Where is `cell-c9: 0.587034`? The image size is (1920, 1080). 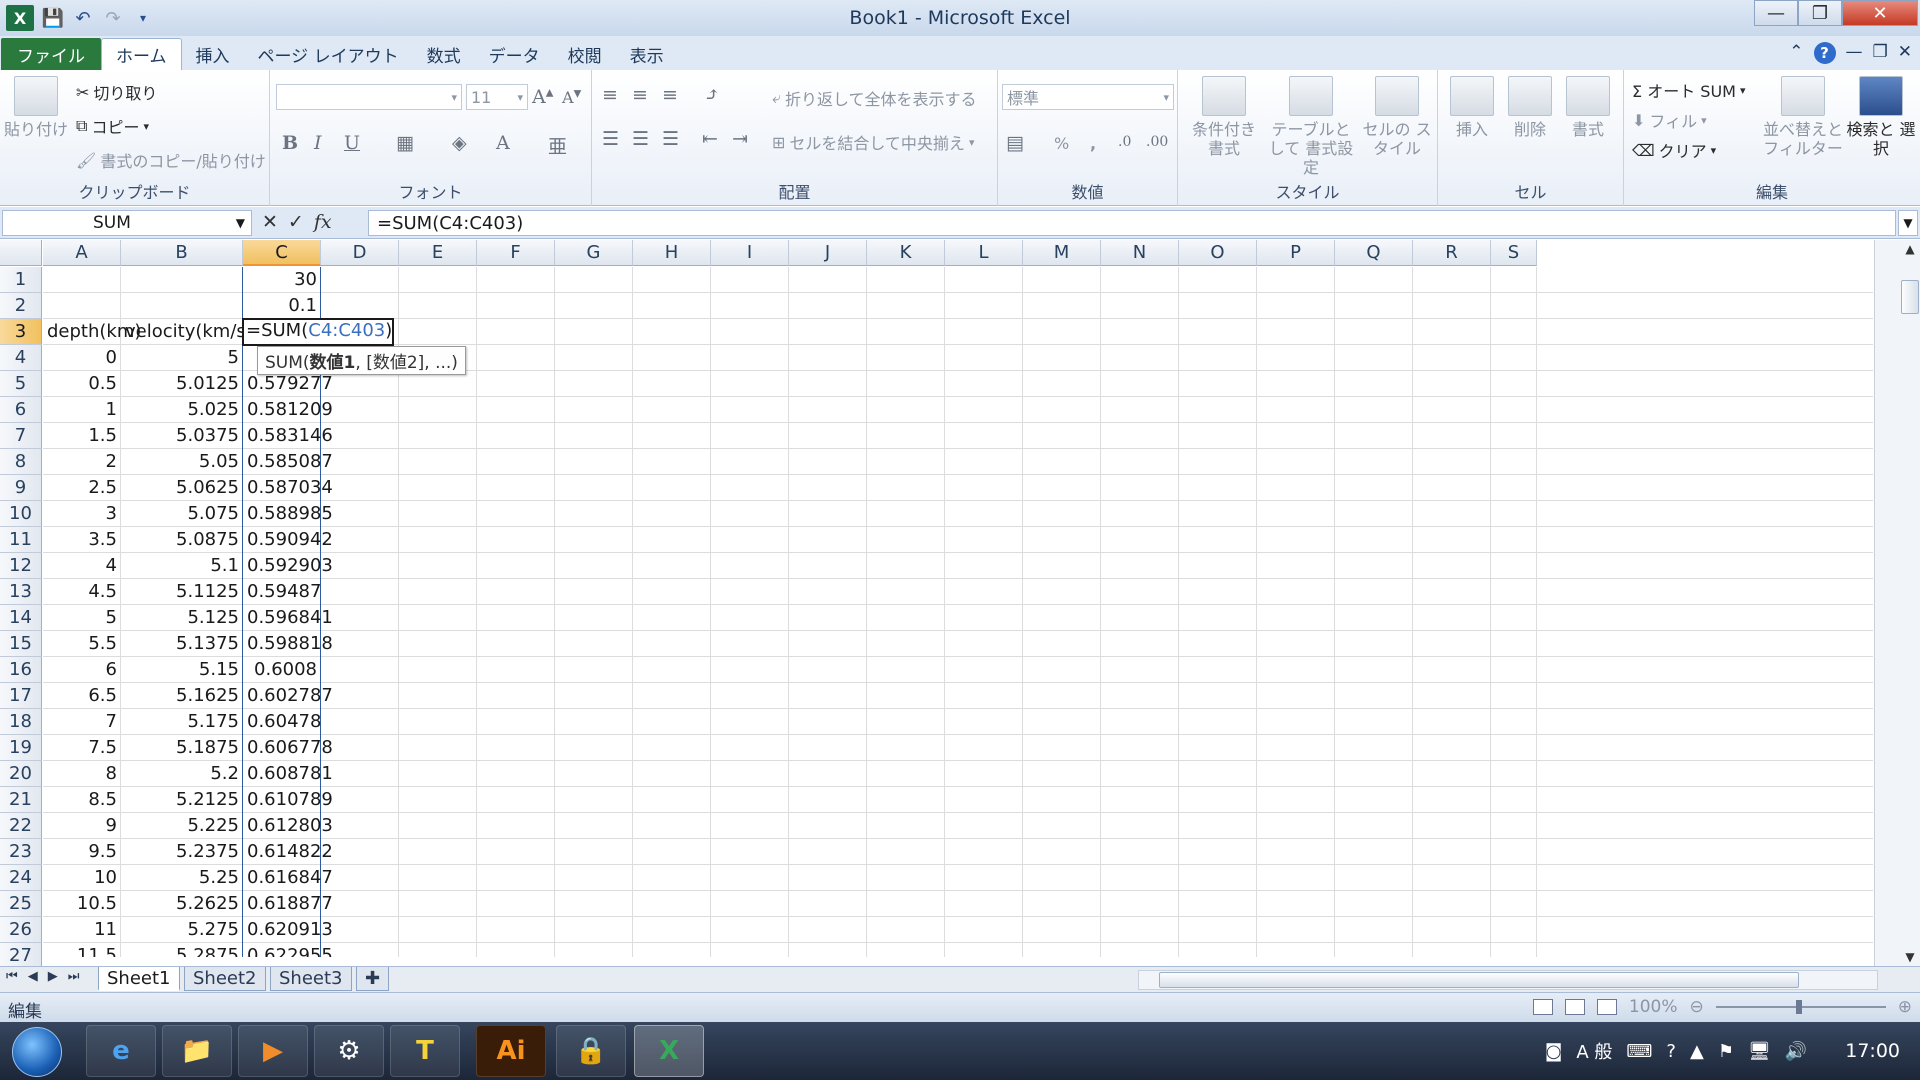
cell-c9: 0.587034 is located at coordinates (288, 488).